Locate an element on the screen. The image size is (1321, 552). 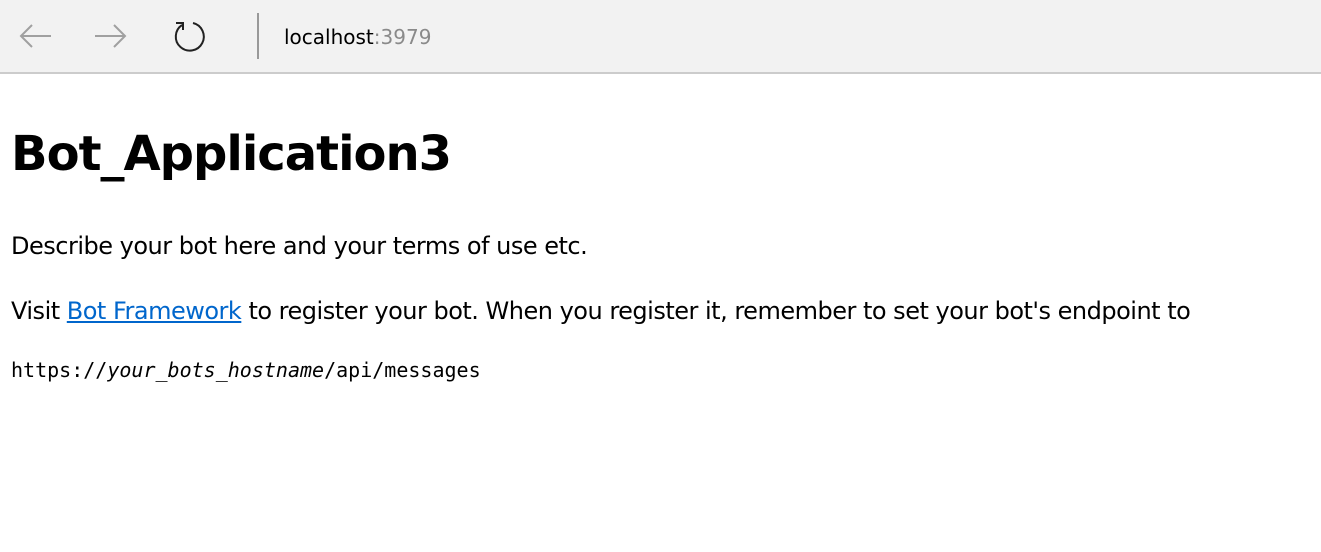
endpoint-code: https://your_bots_hostname/api/messages is located at coordinates (246, 370).